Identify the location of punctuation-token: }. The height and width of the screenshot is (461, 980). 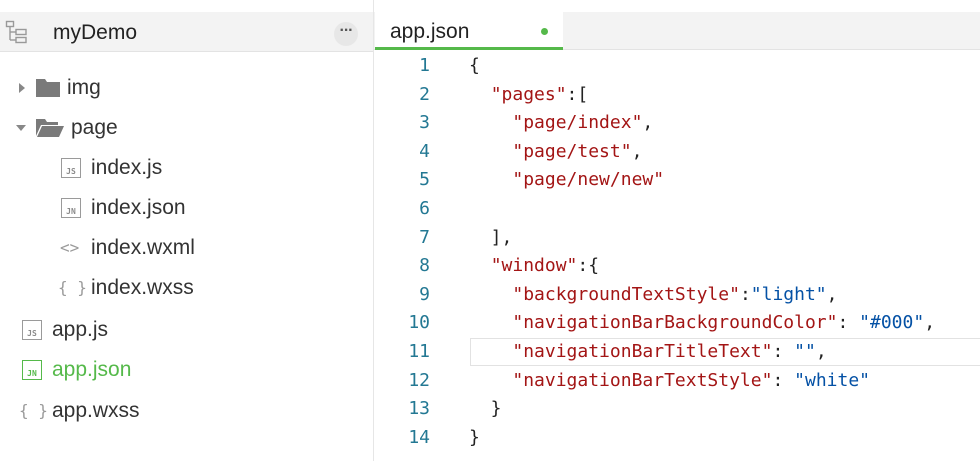
(474, 437).